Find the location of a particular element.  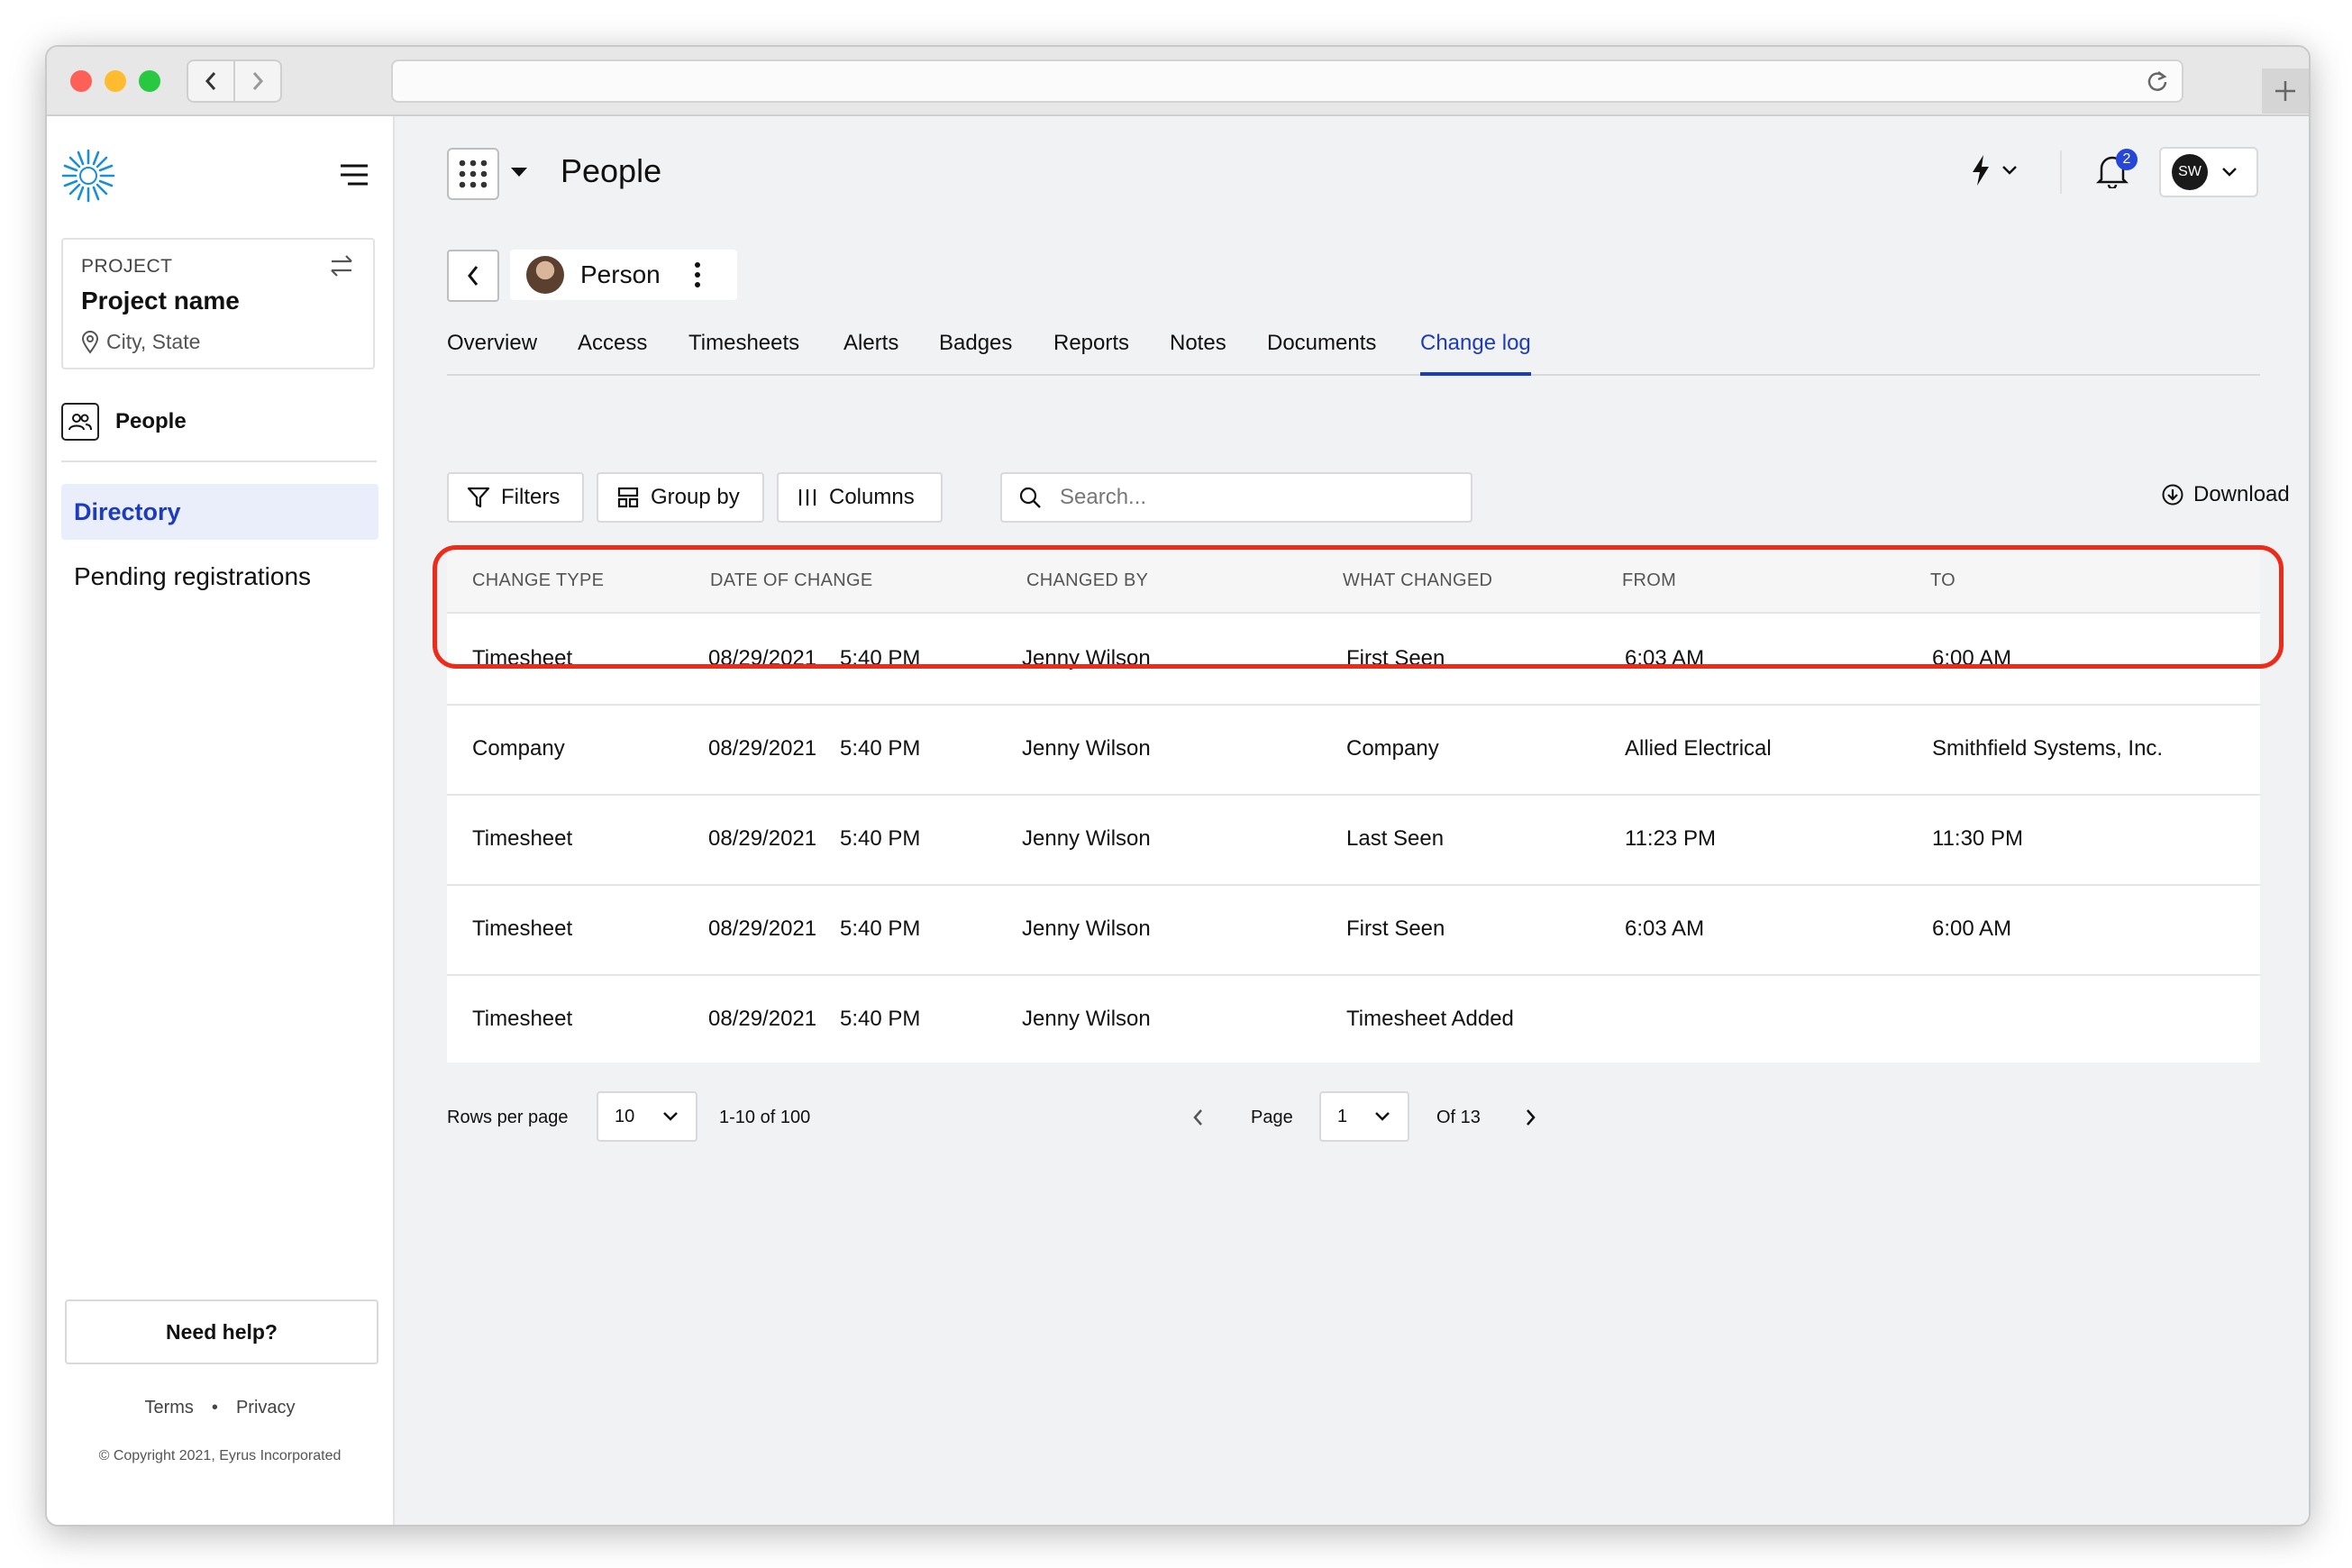

person-name: Person is located at coordinates (620, 274).